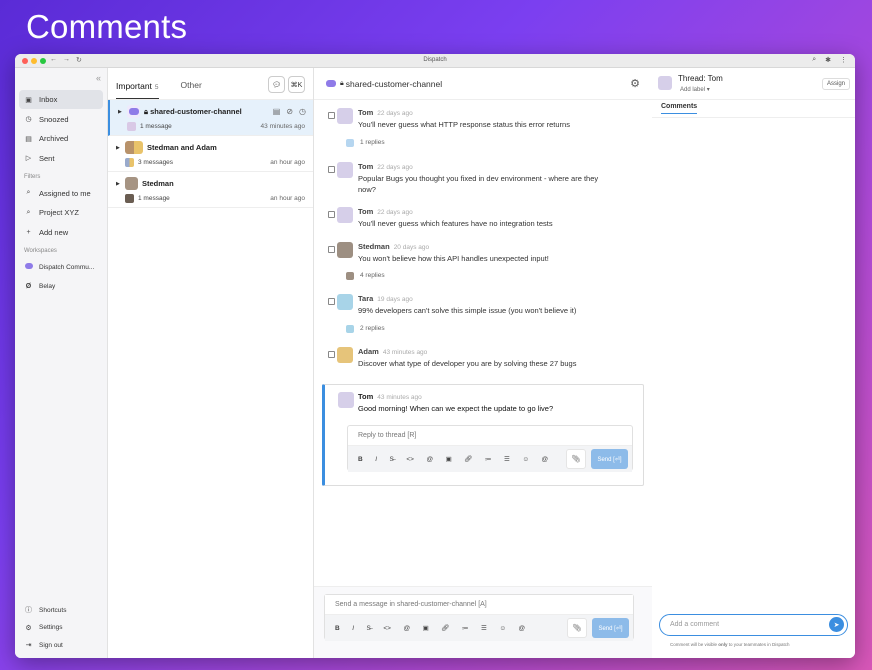 The width and height of the screenshot is (872, 670). I want to click on replies-link: 1 replies, so click(483, 143).